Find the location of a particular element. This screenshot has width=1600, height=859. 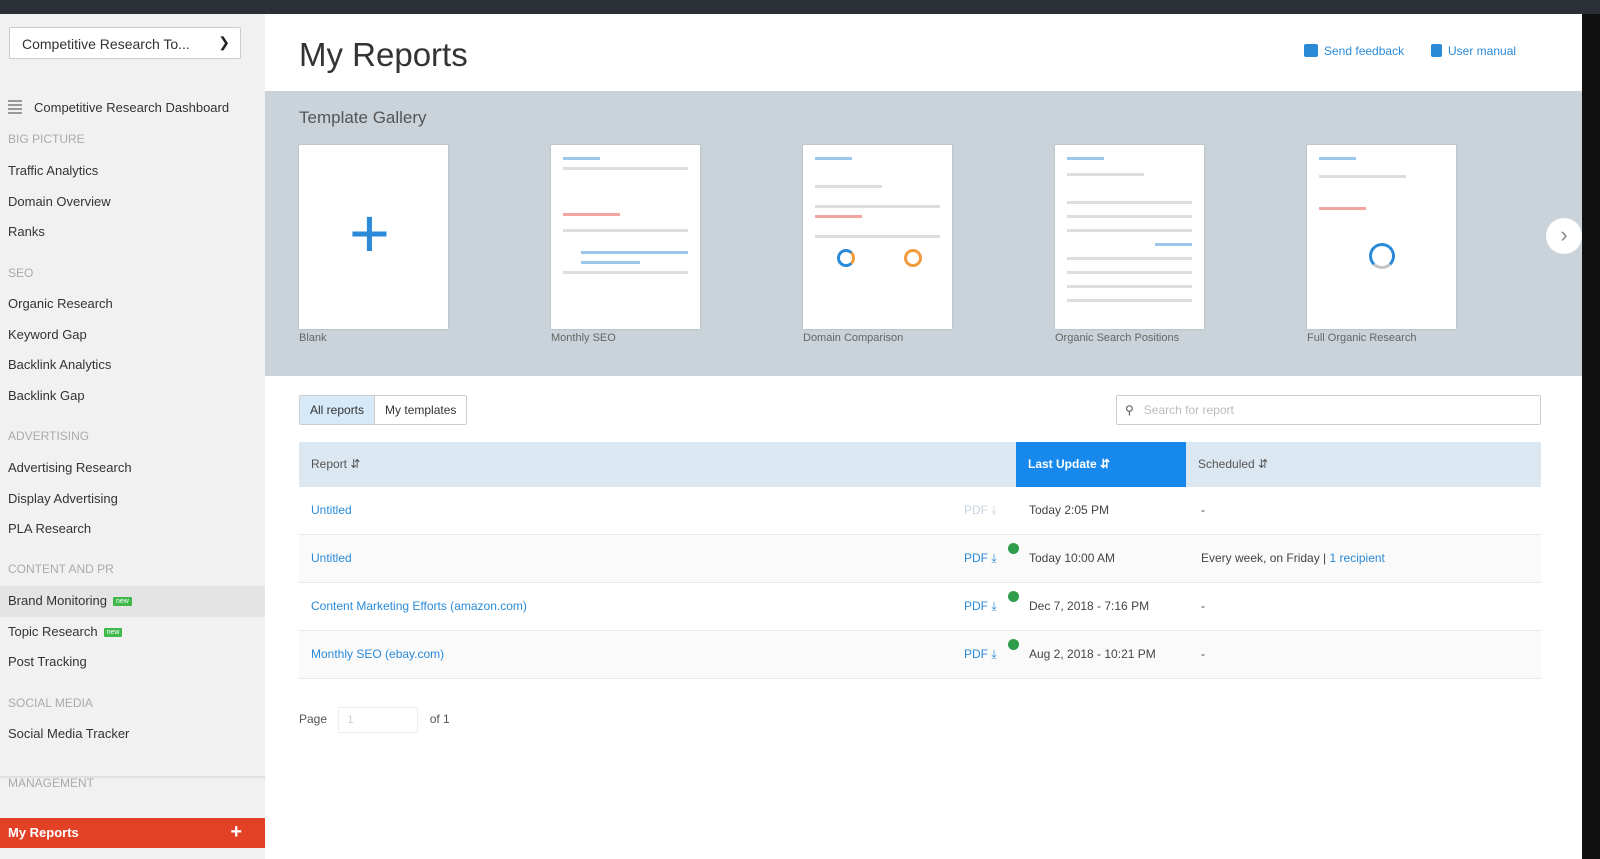

table-row: Untitled PDF ⤓ Today 2:05 PM - is located at coordinates (920, 511).